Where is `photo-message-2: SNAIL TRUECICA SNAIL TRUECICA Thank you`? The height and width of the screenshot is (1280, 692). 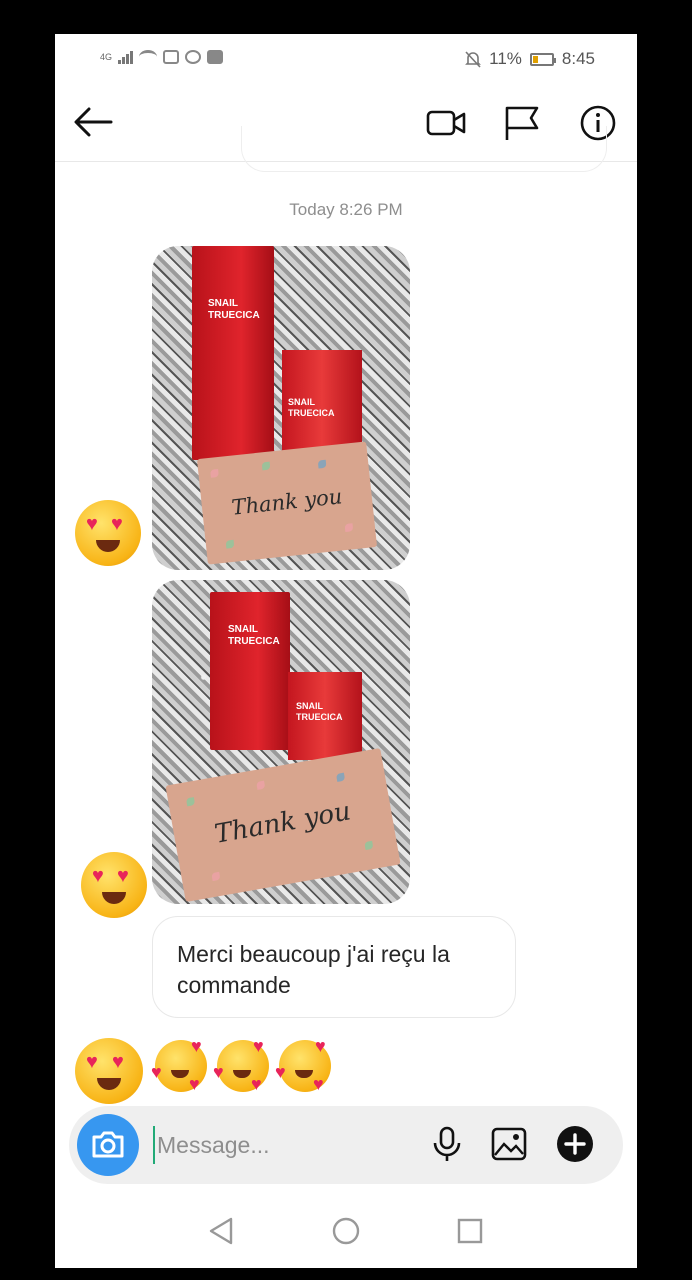
photo-message-2: SNAIL TRUECICA SNAIL TRUECICA Thank you is located at coordinates (281, 742).